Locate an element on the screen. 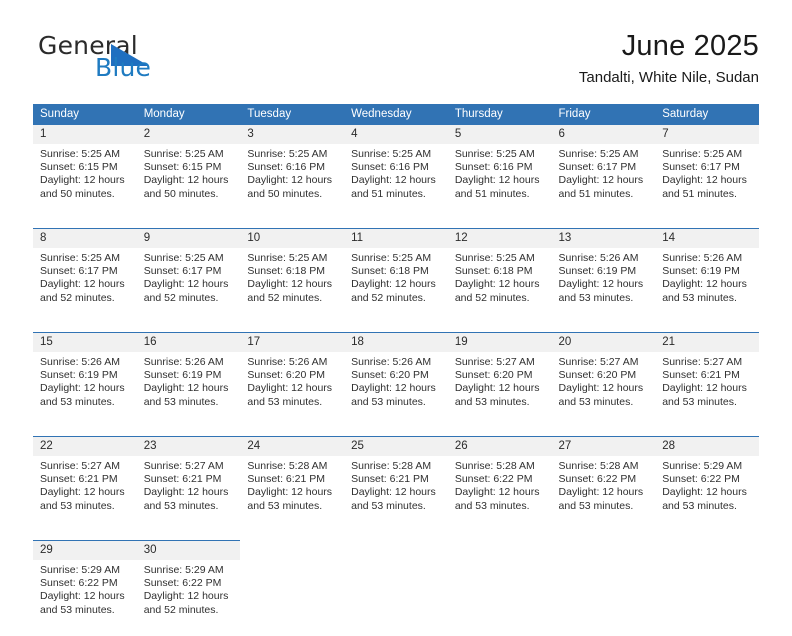 The image size is (792, 636). day-number: 22 is located at coordinates (85, 446).